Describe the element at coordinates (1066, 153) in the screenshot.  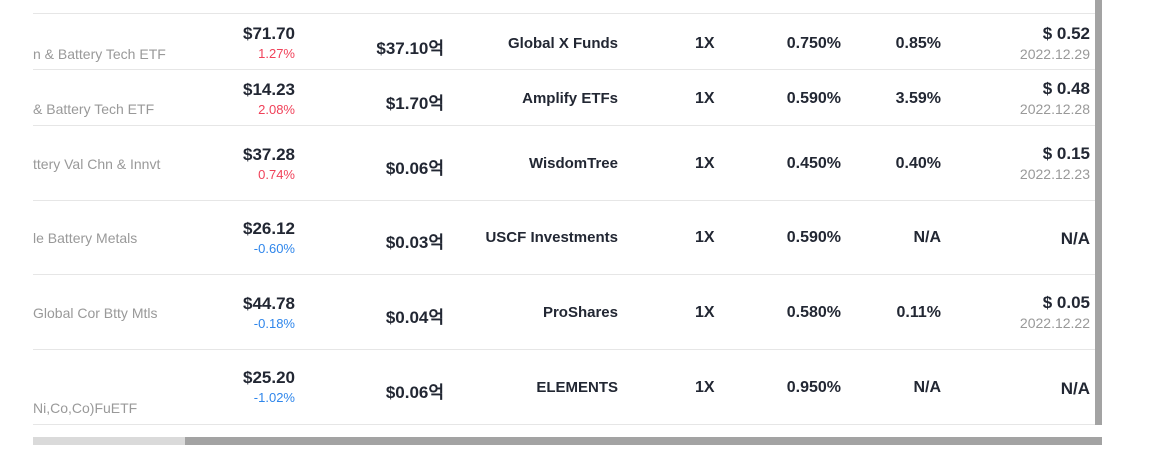
I see `etf-dividend: $ 0.15` at that location.